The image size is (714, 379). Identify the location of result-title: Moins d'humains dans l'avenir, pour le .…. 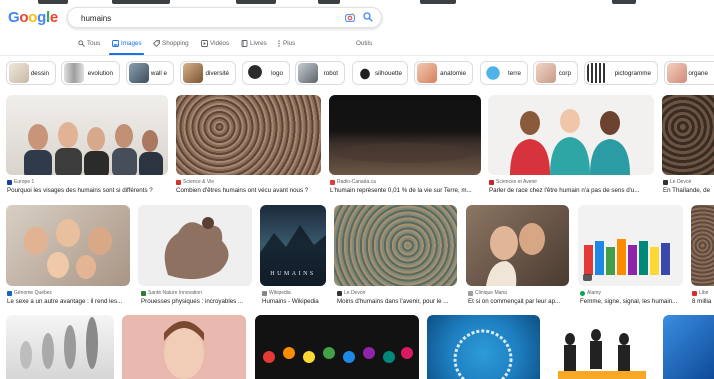
(393, 301).